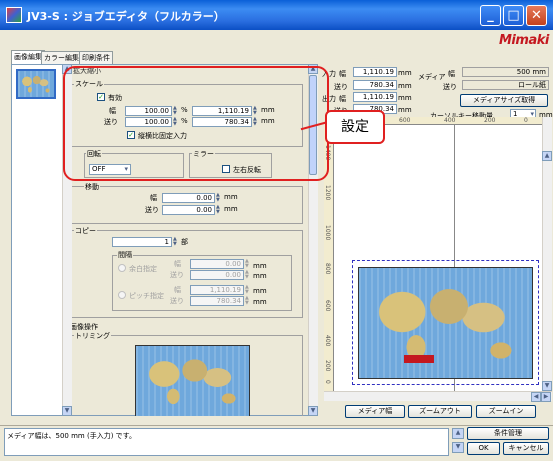  What do you see at coordinates (483, 448) in the screenshot?
I see `ok-button: OK` at bounding box center [483, 448].